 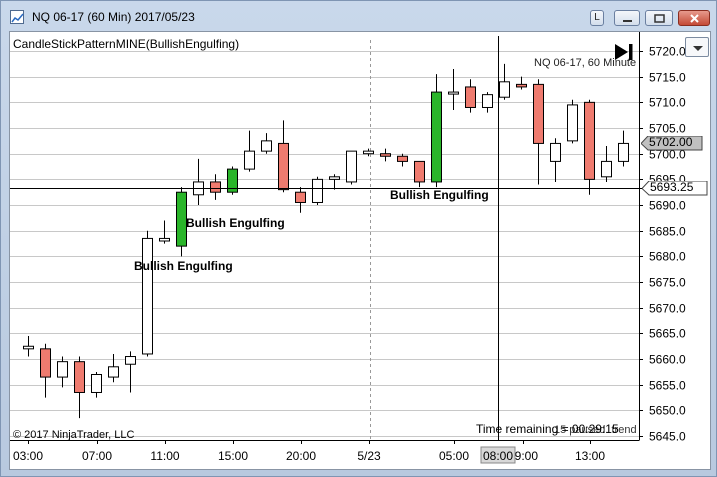 What do you see at coordinates (113, 17) in the screenshot?
I see `window-title: NQ 06-17 (60 Min) 2017/05/23` at bounding box center [113, 17].